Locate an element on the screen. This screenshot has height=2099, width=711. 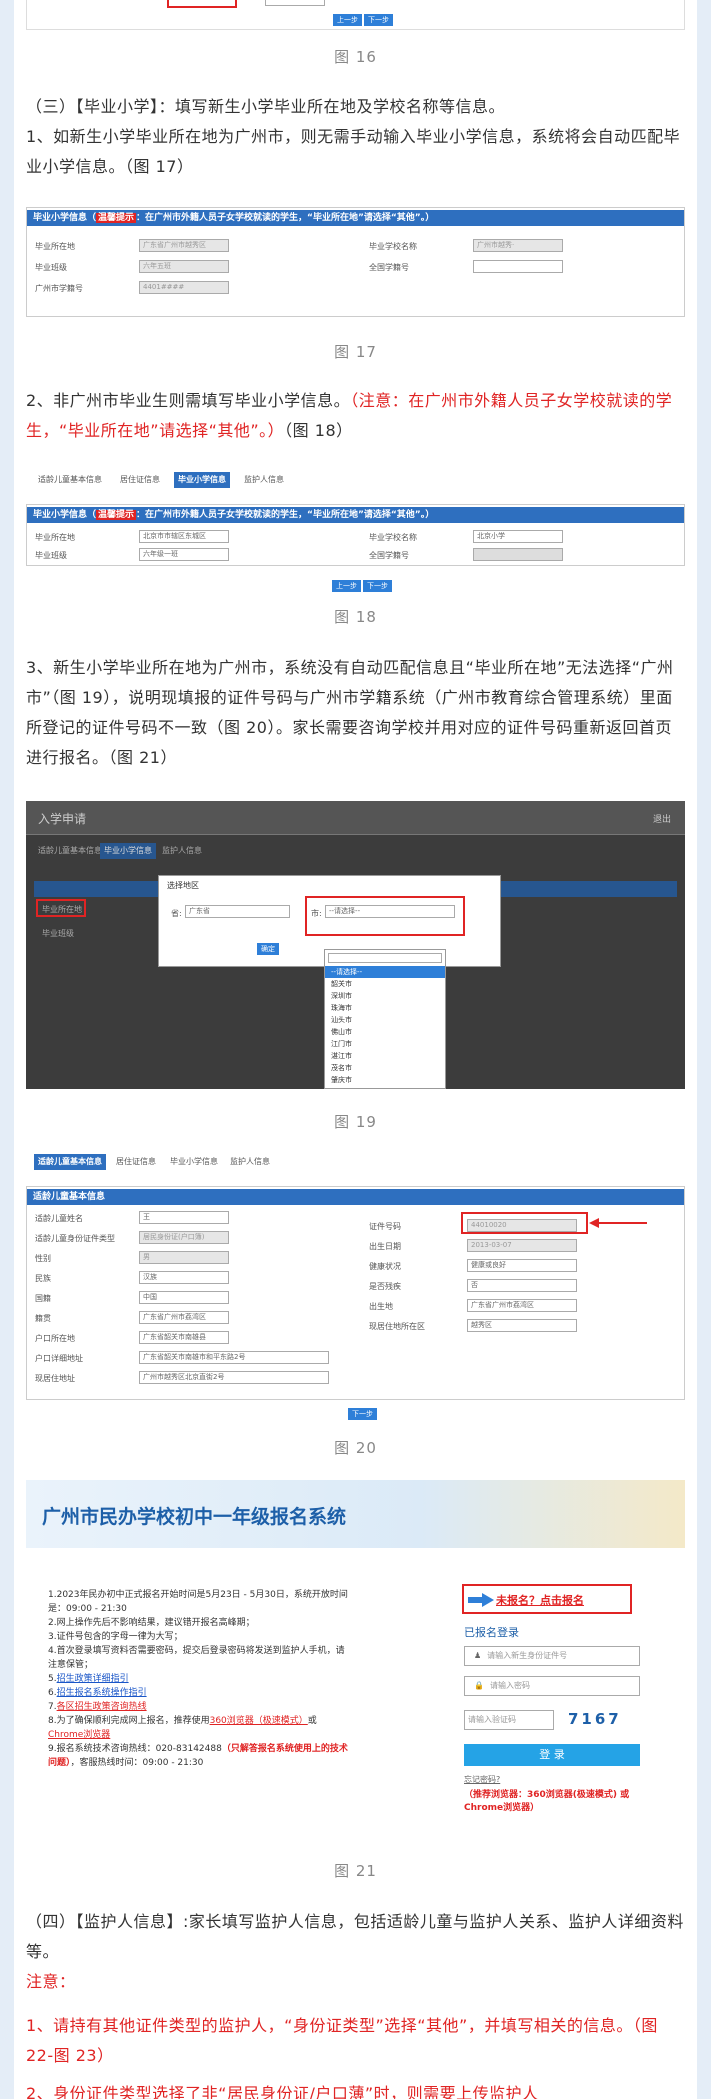
label-school-name: 毕业学校名称 is located at coordinates (393, 246).